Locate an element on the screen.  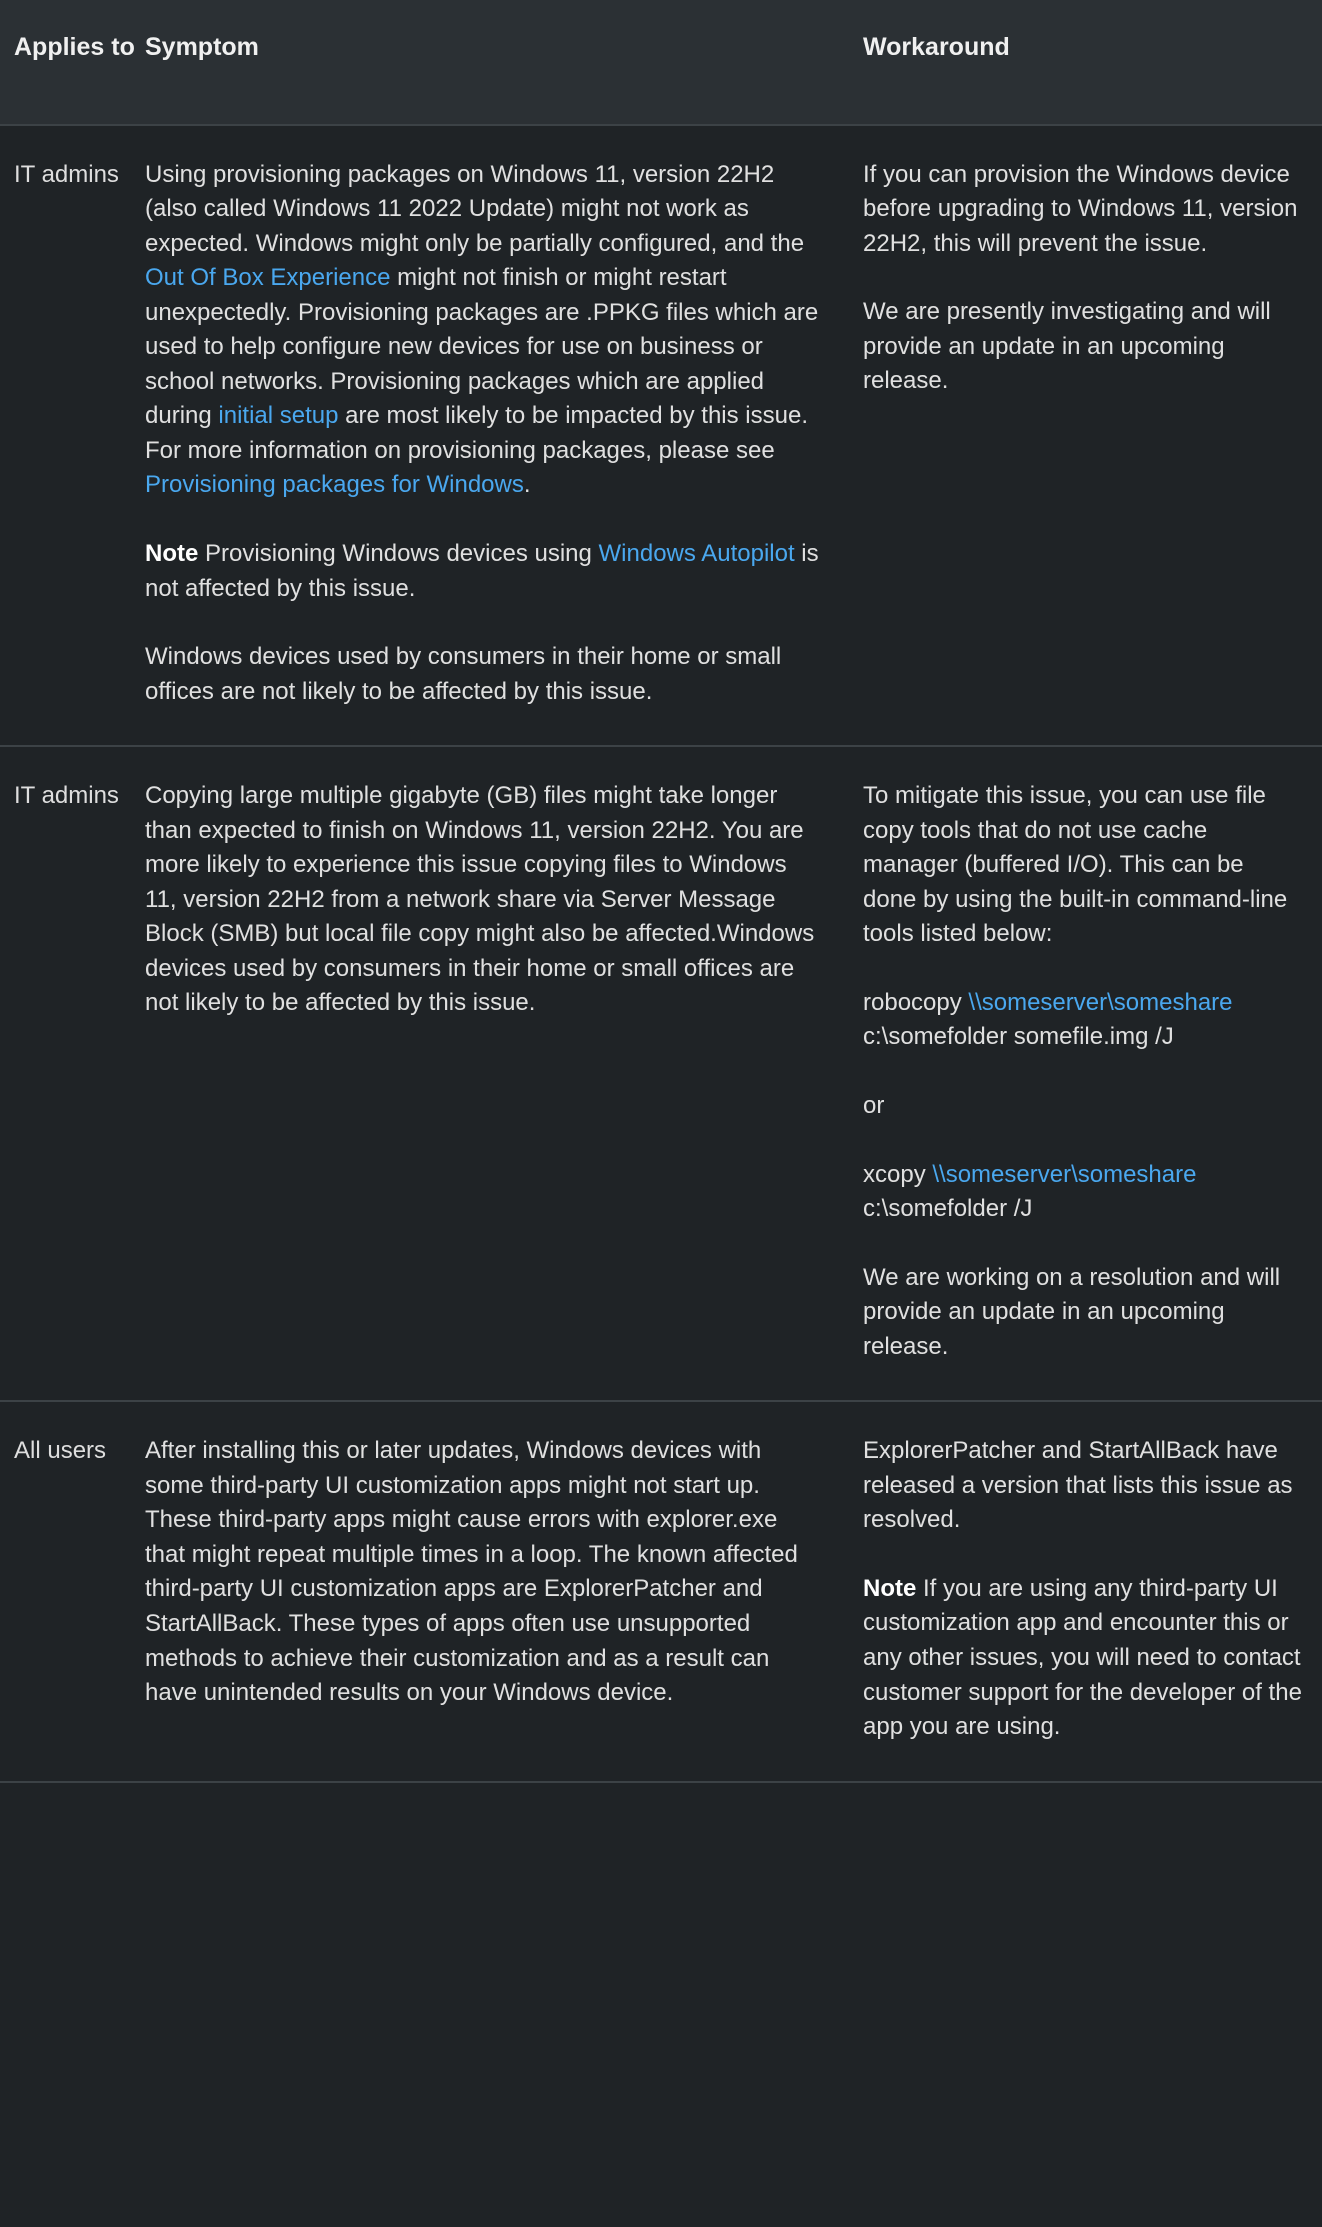
table-bottom-divider is located at coordinates (661, 1781).